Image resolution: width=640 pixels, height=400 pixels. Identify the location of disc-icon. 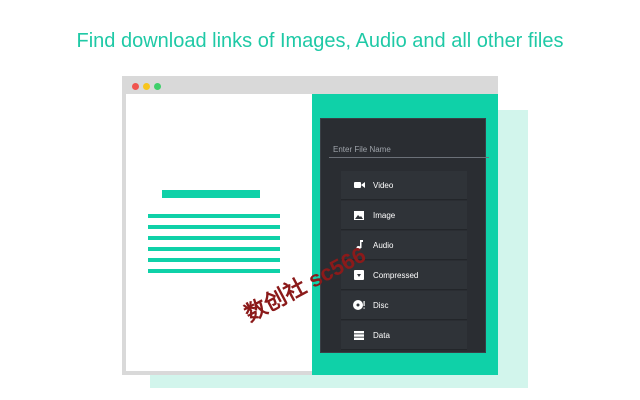
(359, 305).